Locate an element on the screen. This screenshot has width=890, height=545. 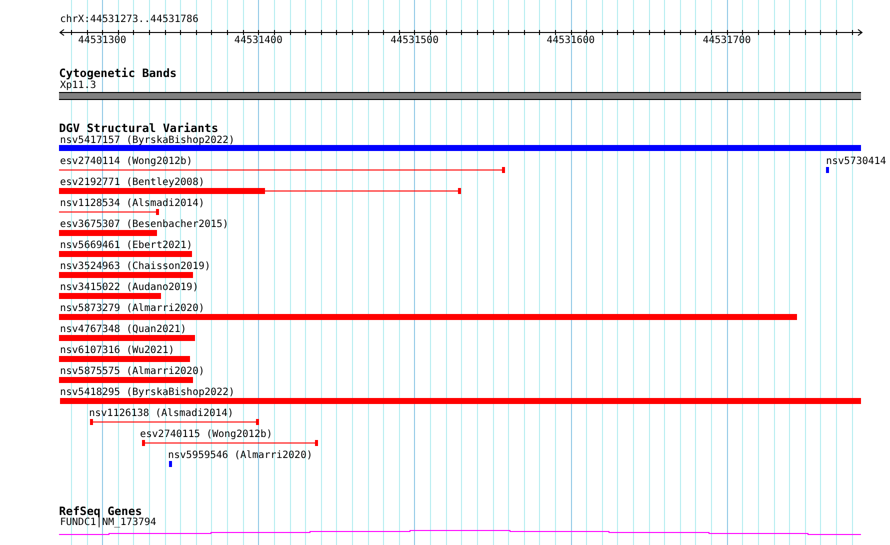
variant-label: nsv3415022 (Audano2019) is located at coordinates (129, 288).